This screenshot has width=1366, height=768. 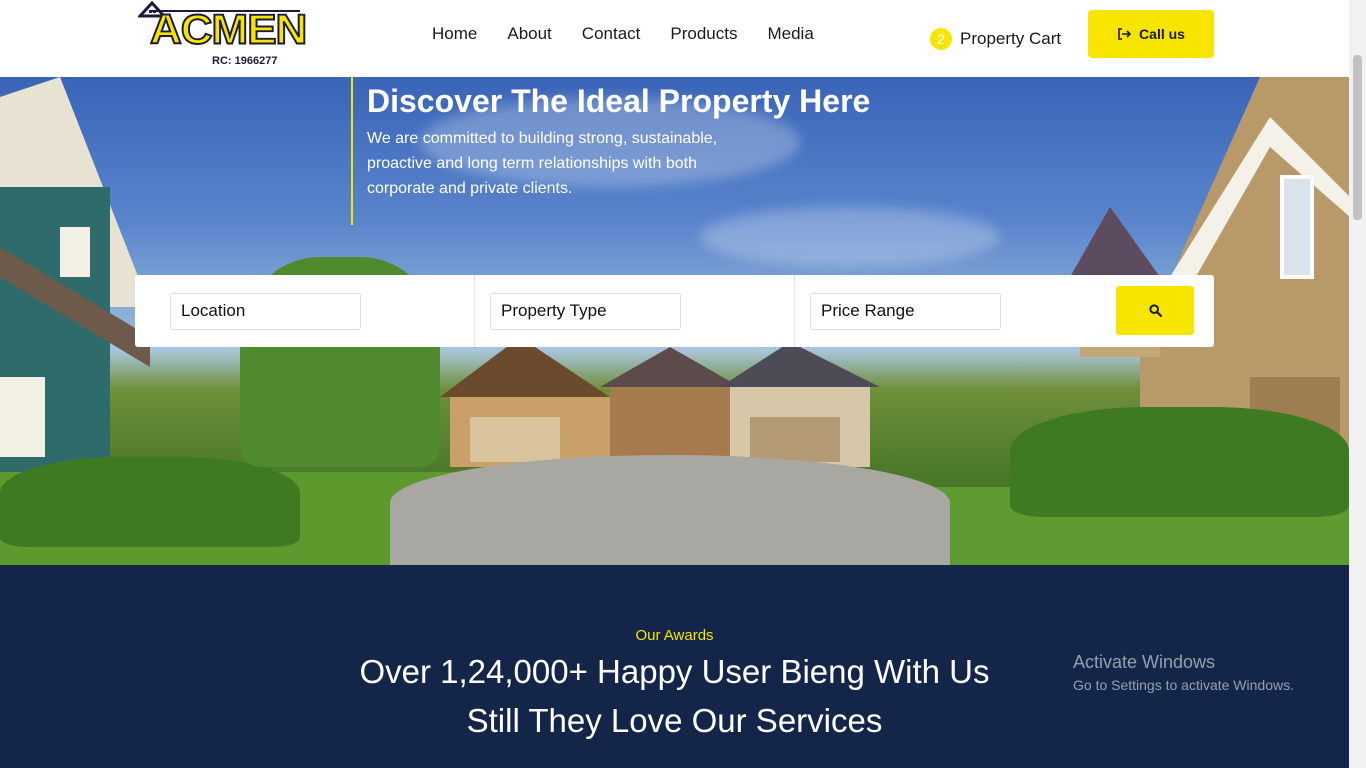 What do you see at coordinates (670, 510) in the screenshot?
I see `driveway` at bounding box center [670, 510].